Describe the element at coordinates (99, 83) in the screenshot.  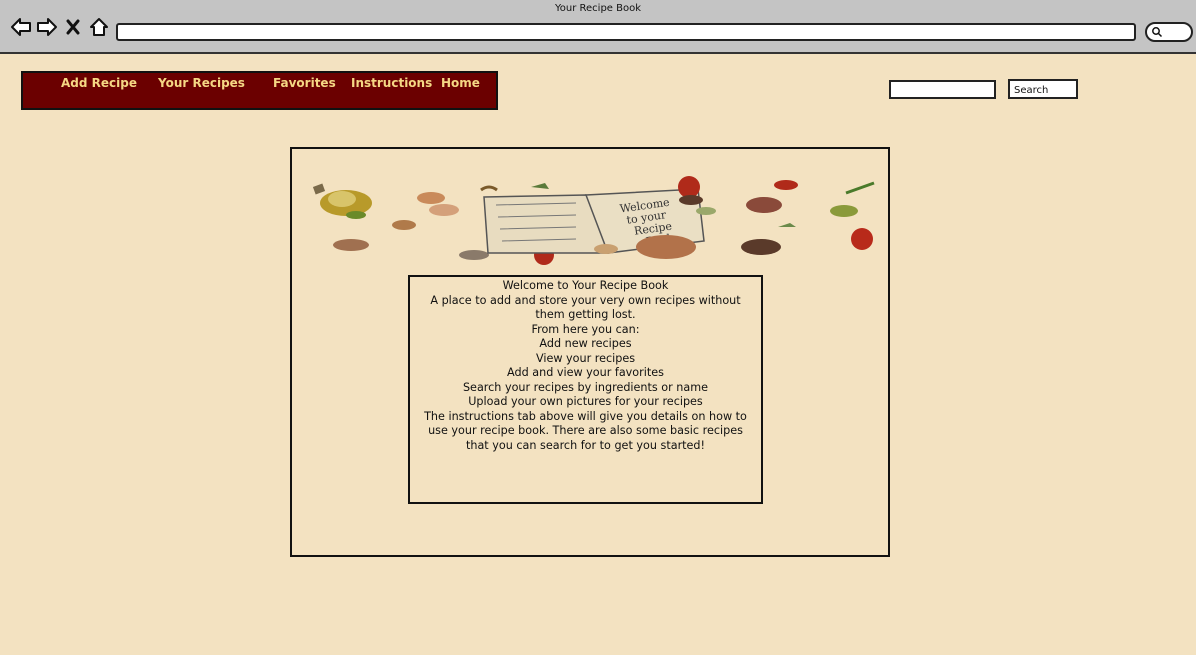
I see `nav-add-recipe: Add Recipe` at that location.